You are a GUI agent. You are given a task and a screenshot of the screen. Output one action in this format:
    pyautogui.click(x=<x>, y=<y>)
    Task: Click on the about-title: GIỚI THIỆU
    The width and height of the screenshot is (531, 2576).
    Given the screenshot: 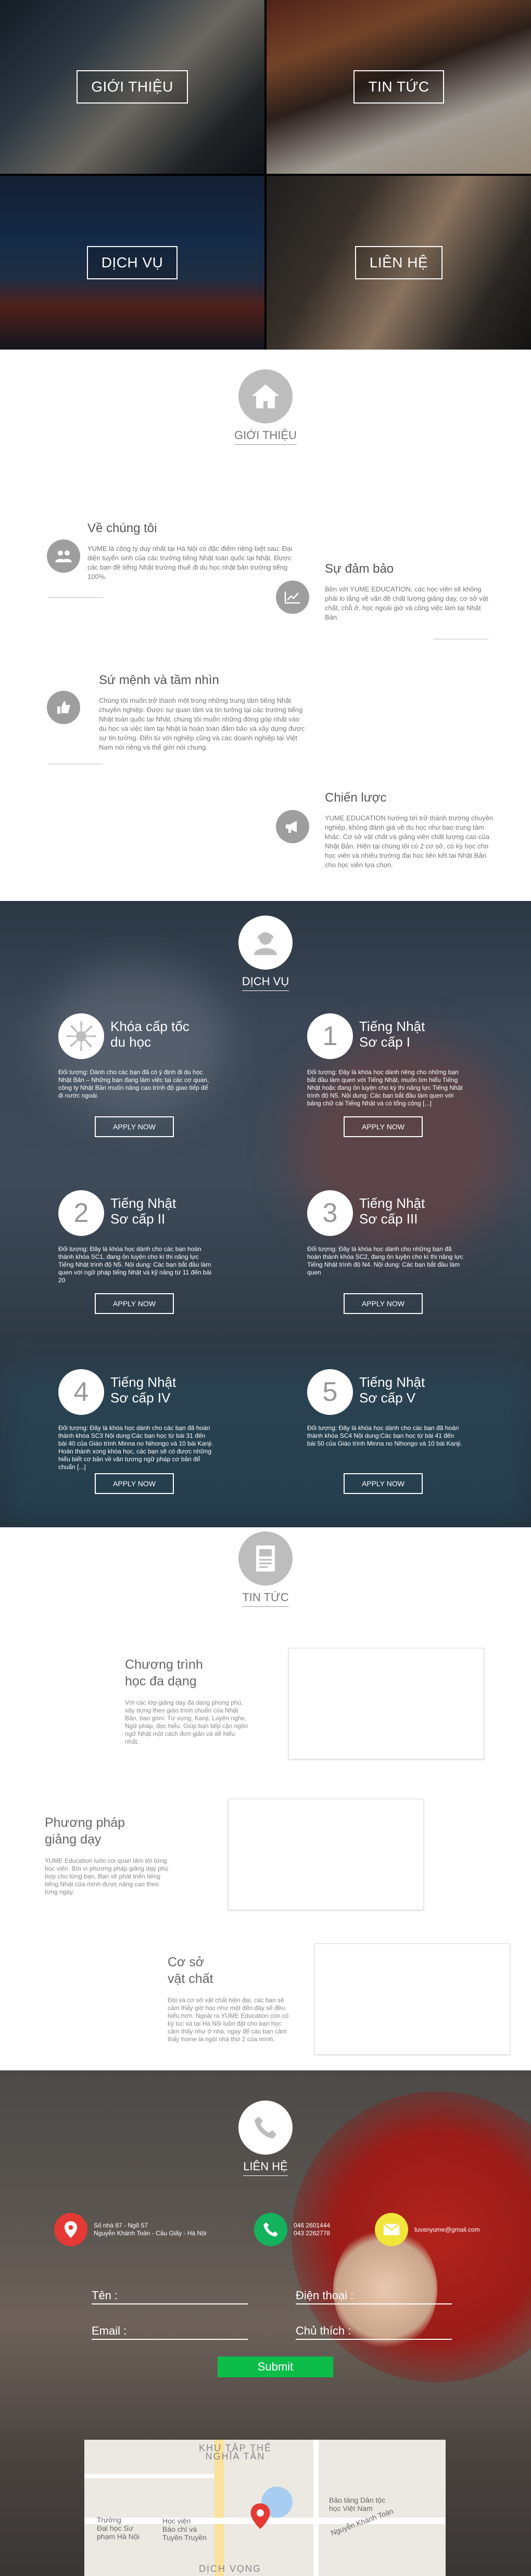 What is the action you would take?
    pyautogui.click(x=265, y=437)
    